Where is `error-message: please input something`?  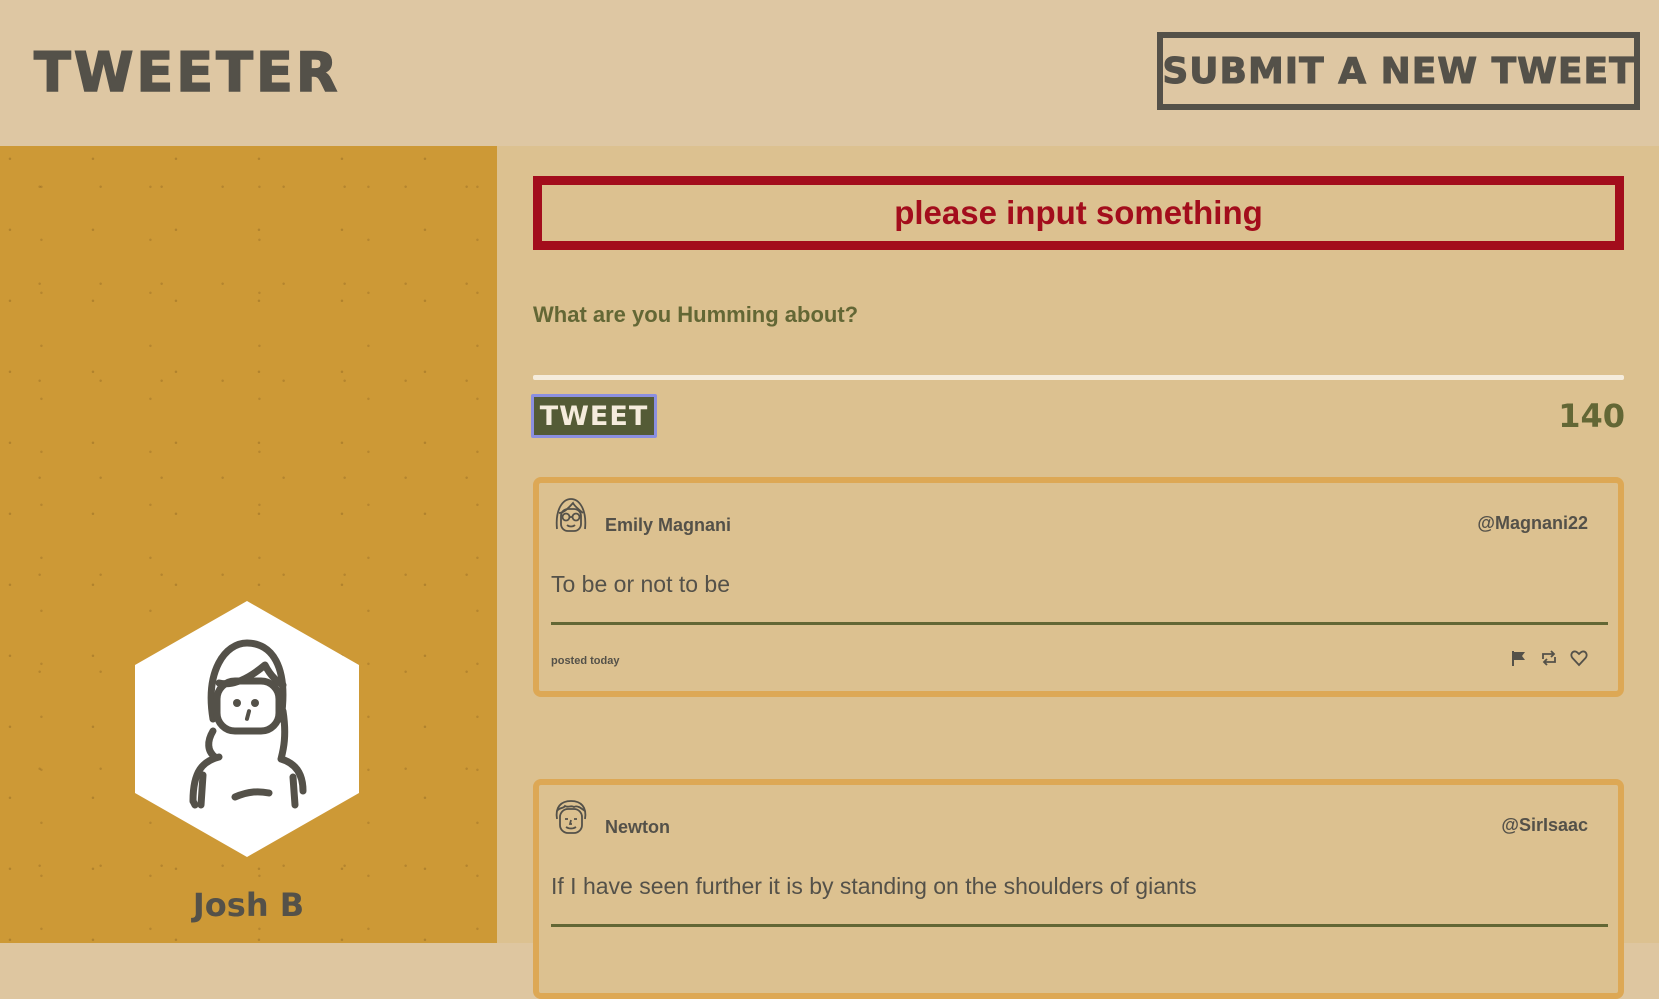
error-message: please input something is located at coordinates (1078, 212).